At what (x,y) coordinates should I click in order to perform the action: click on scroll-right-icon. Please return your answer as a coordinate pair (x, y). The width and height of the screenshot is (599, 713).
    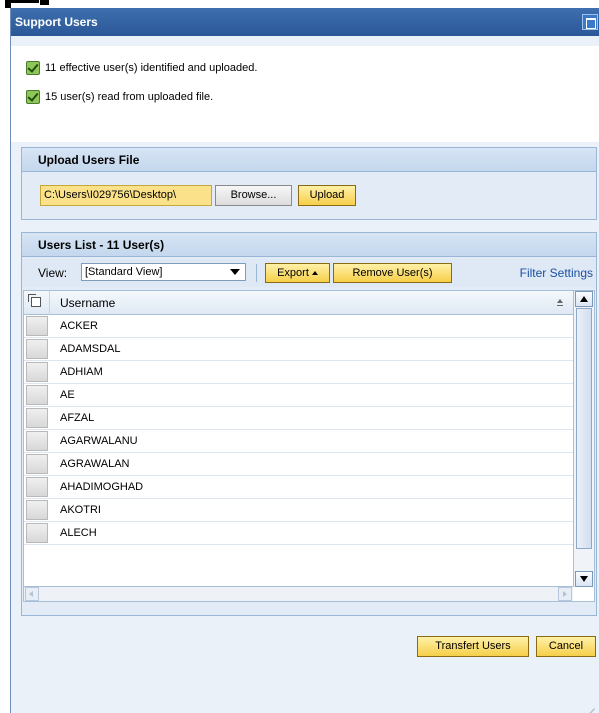
    Looking at the image, I should click on (565, 594).